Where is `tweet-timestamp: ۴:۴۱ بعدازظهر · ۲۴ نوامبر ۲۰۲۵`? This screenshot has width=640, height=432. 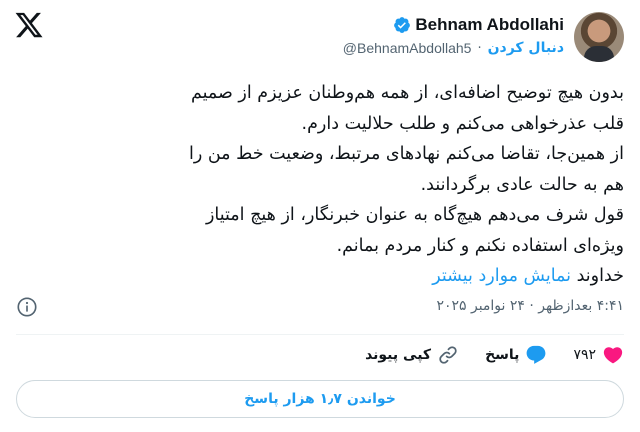 tweet-timestamp: ۴:۴۱ بعدازظهر · ۲۴ نوامبر ۲۰۲۵ is located at coordinates (530, 306).